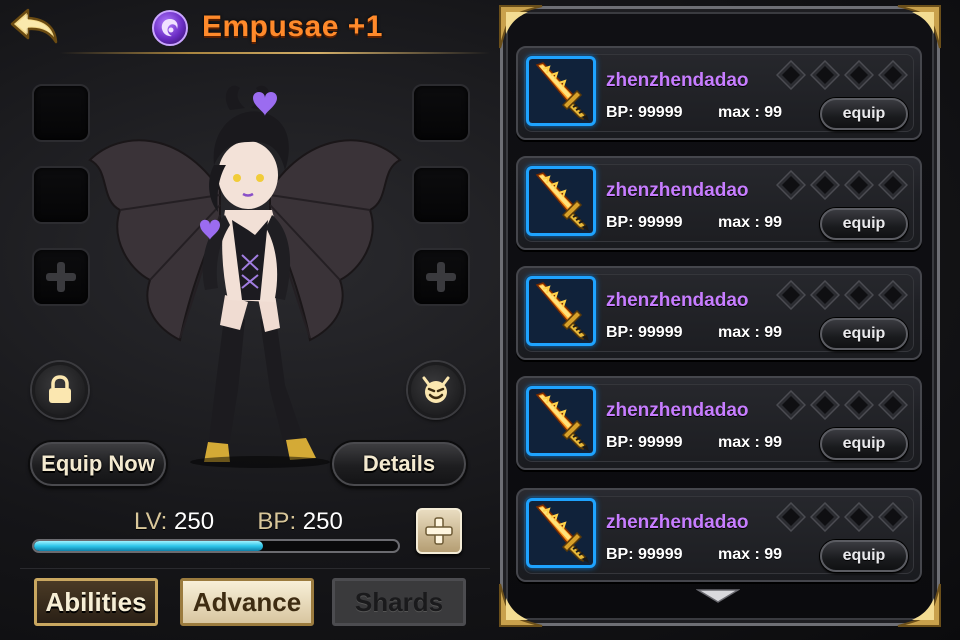  I want to click on details-button: Details, so click(399, 464).